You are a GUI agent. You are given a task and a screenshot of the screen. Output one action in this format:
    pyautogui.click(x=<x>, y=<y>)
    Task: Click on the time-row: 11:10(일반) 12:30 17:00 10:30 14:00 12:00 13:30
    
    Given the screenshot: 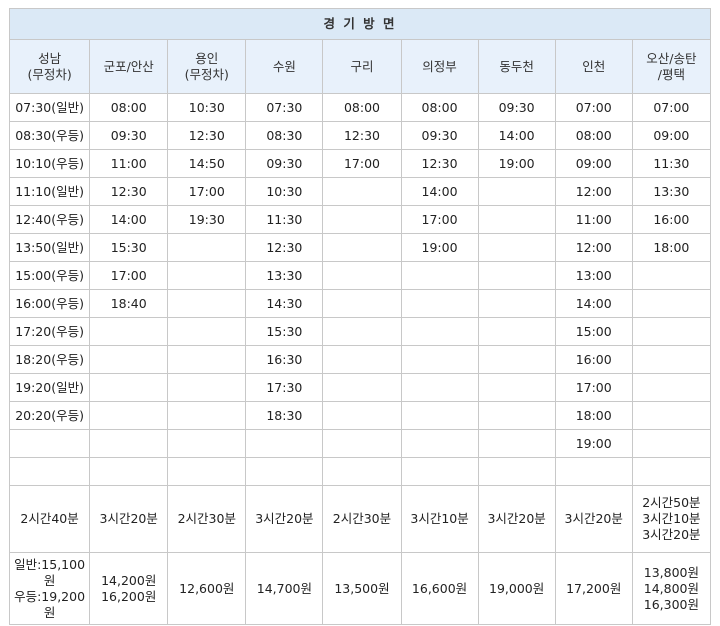 What is the action you would take?
    pyautogui.click(x=360, y=191)
    